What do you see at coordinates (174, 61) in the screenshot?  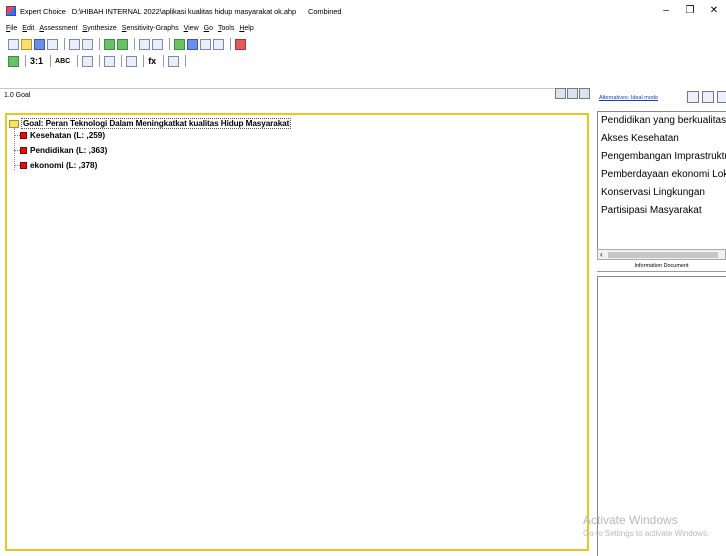 I see `data-grid-icon` at bounding box center [174, 61].